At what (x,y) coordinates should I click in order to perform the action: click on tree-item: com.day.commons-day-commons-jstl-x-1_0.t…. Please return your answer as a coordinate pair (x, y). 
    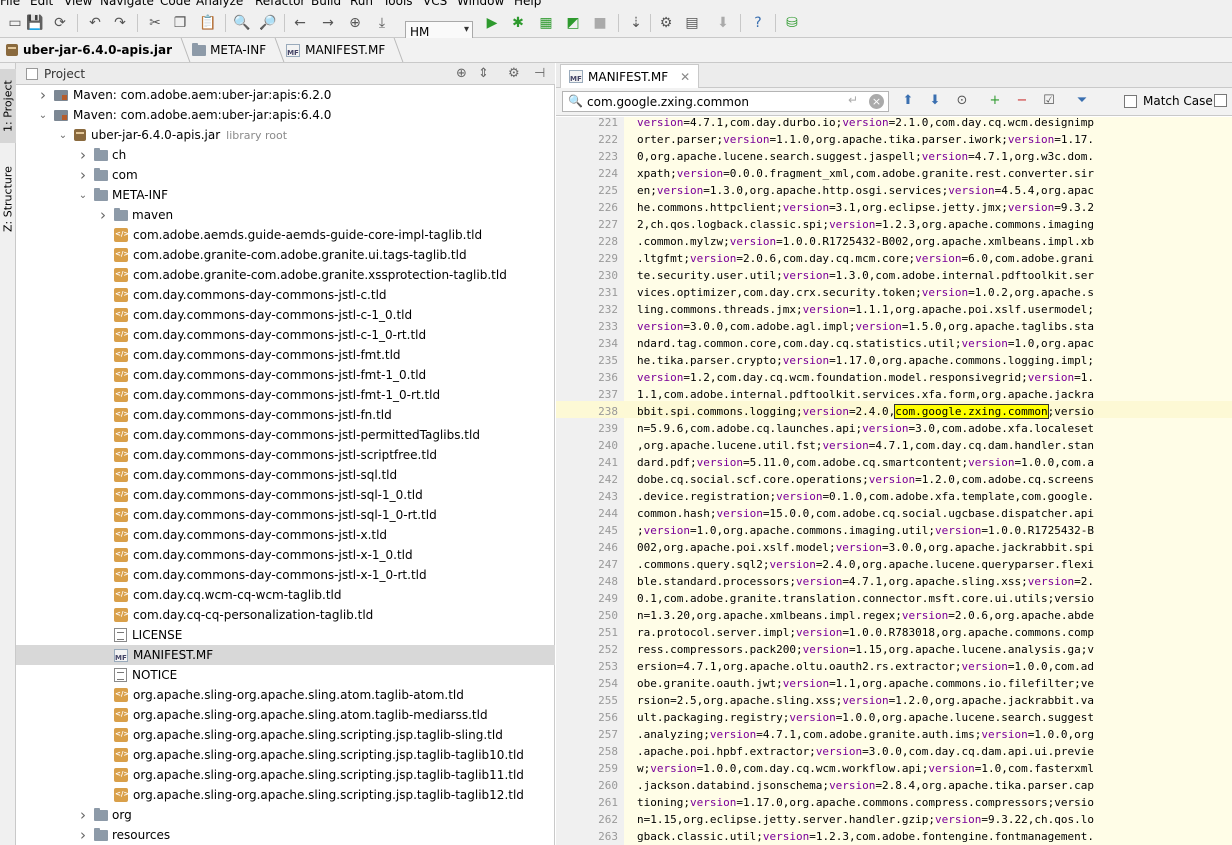
    Looking at the image, I should click on (285, 555).